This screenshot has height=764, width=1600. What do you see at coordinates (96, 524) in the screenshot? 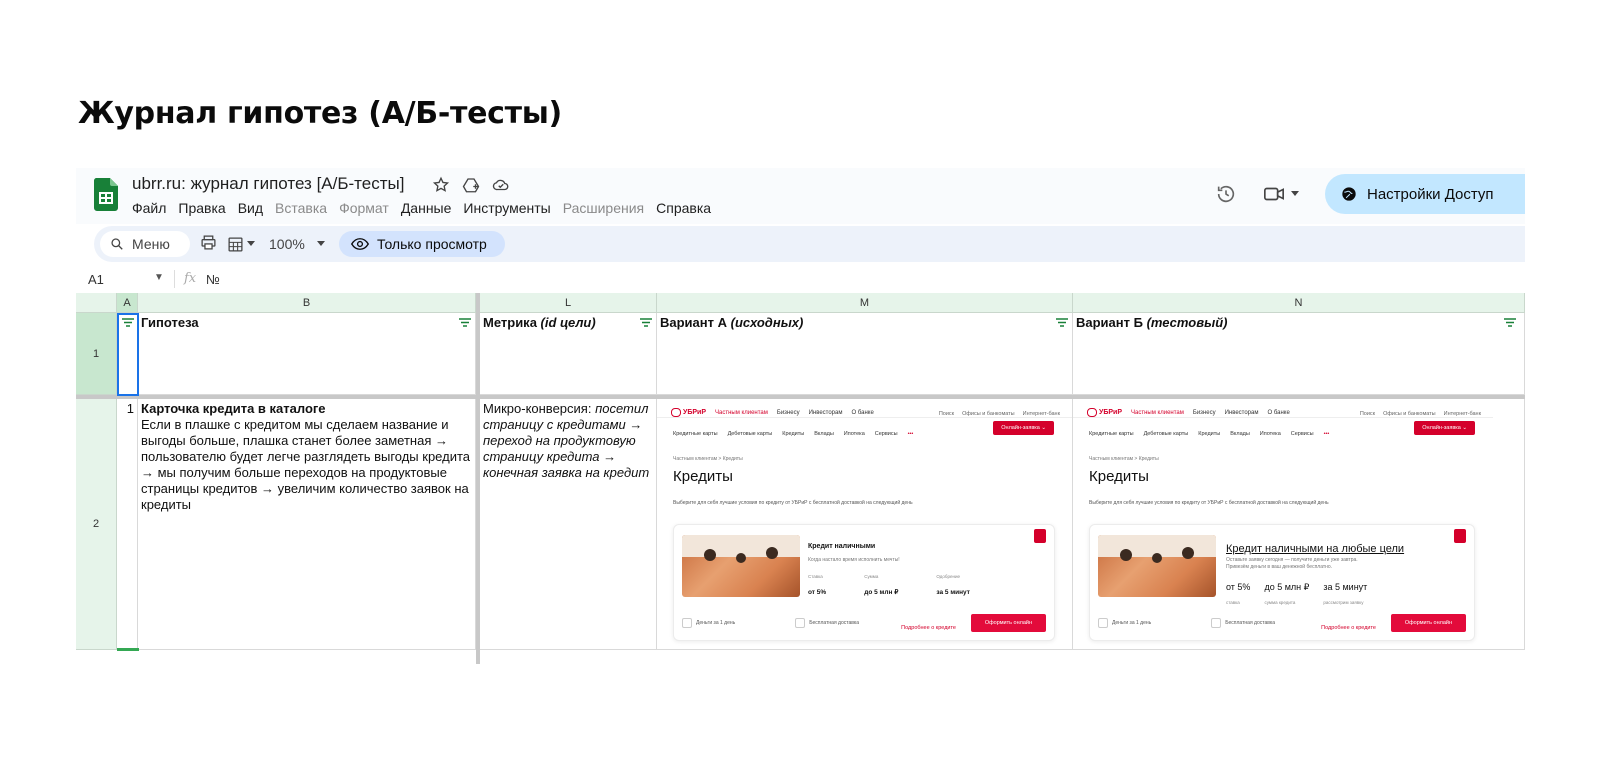
I see `row-header-2: 2` at bounding box center [96, 524].